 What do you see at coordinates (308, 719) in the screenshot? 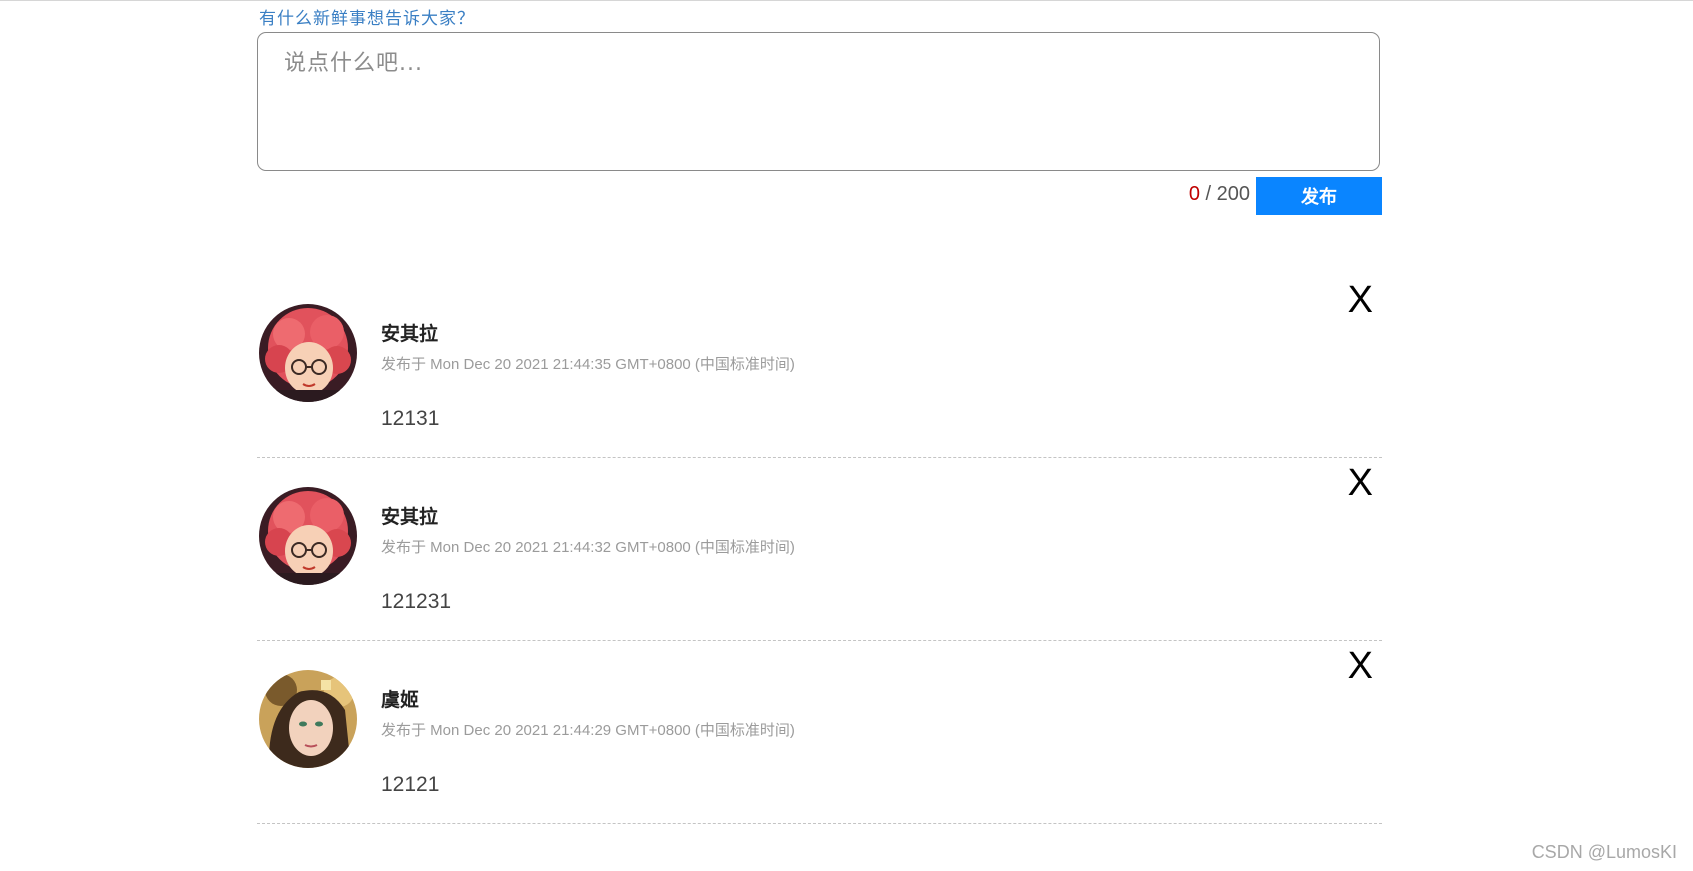
I see `yuji-avatar-icon` at bounding box center [308, 719].